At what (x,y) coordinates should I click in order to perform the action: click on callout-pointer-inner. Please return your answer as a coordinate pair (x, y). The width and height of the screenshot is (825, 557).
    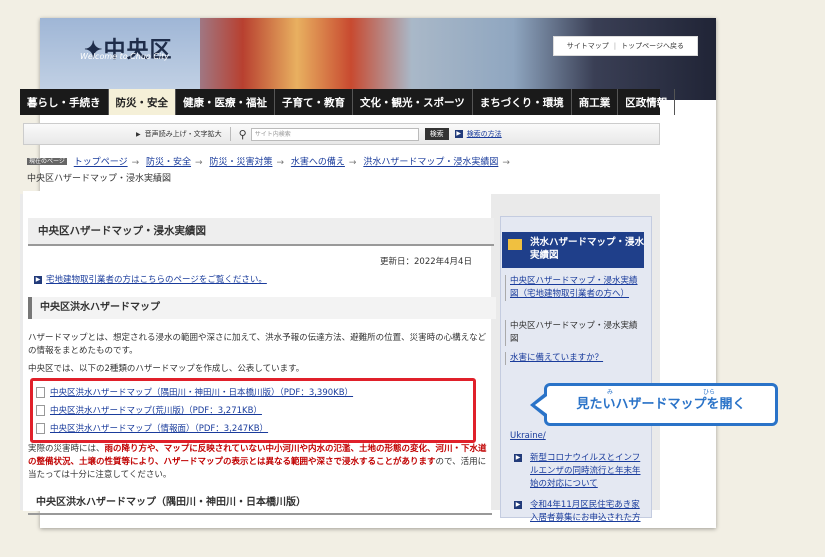
    Looking at the image, I should click on (541, 405).